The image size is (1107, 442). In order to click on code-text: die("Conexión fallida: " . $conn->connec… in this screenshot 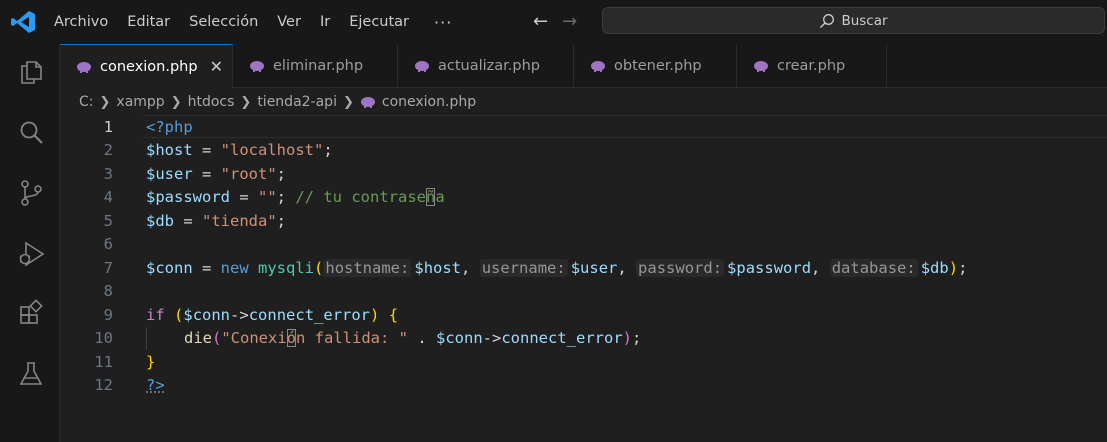, I will do `click(412, 338)`.